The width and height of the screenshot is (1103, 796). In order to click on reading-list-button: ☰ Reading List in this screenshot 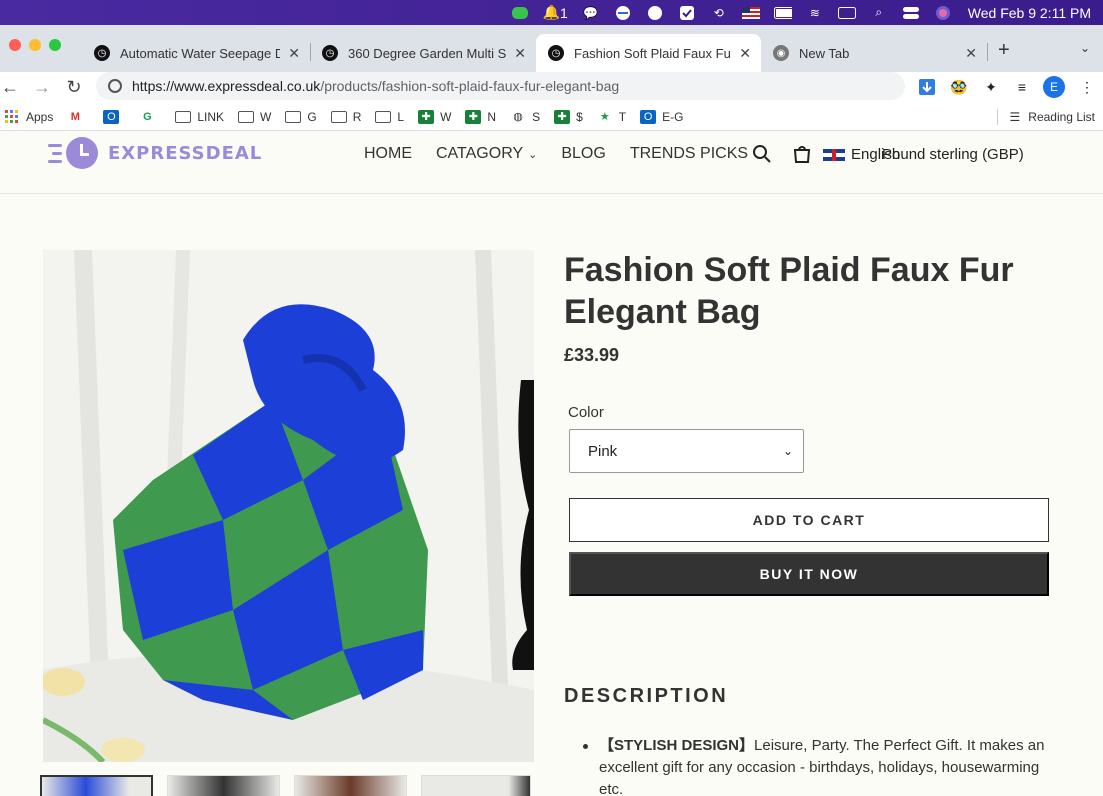, I will do `click(1045, 117)`.